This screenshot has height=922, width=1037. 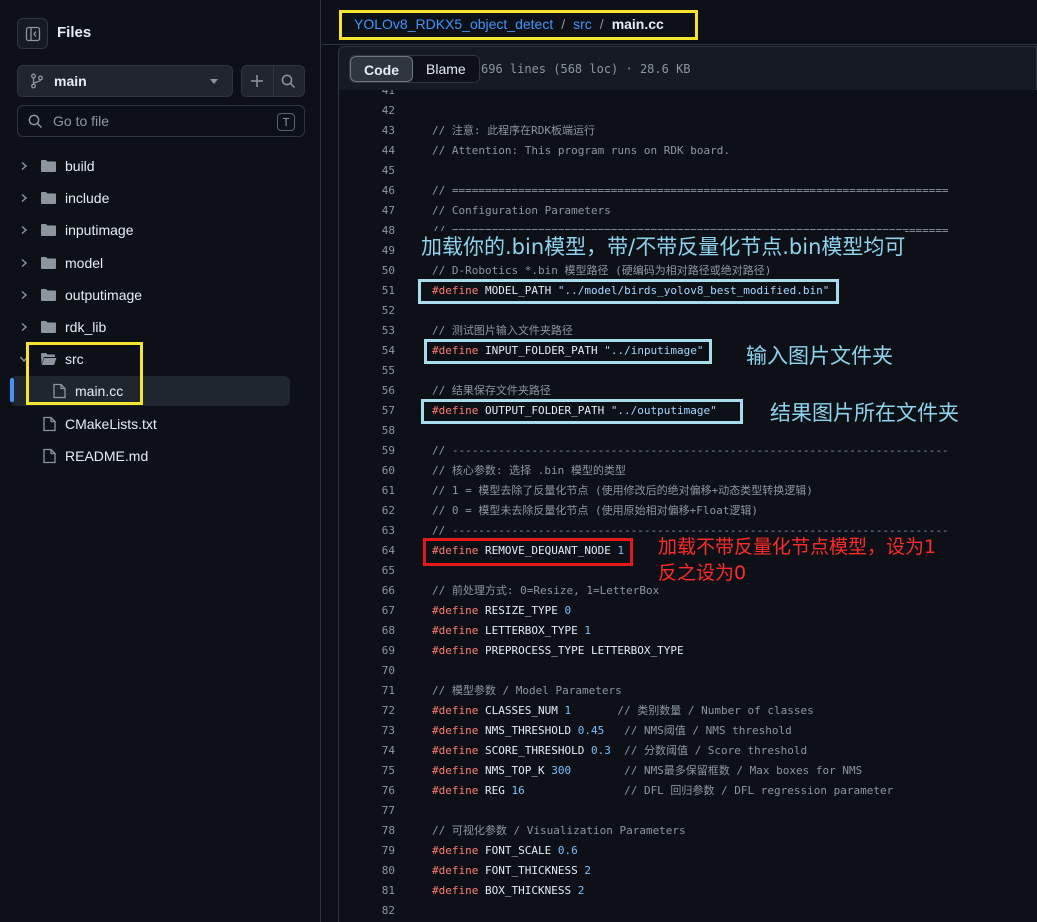 I want to click on line-number: 68, so click(x=367, y=631).